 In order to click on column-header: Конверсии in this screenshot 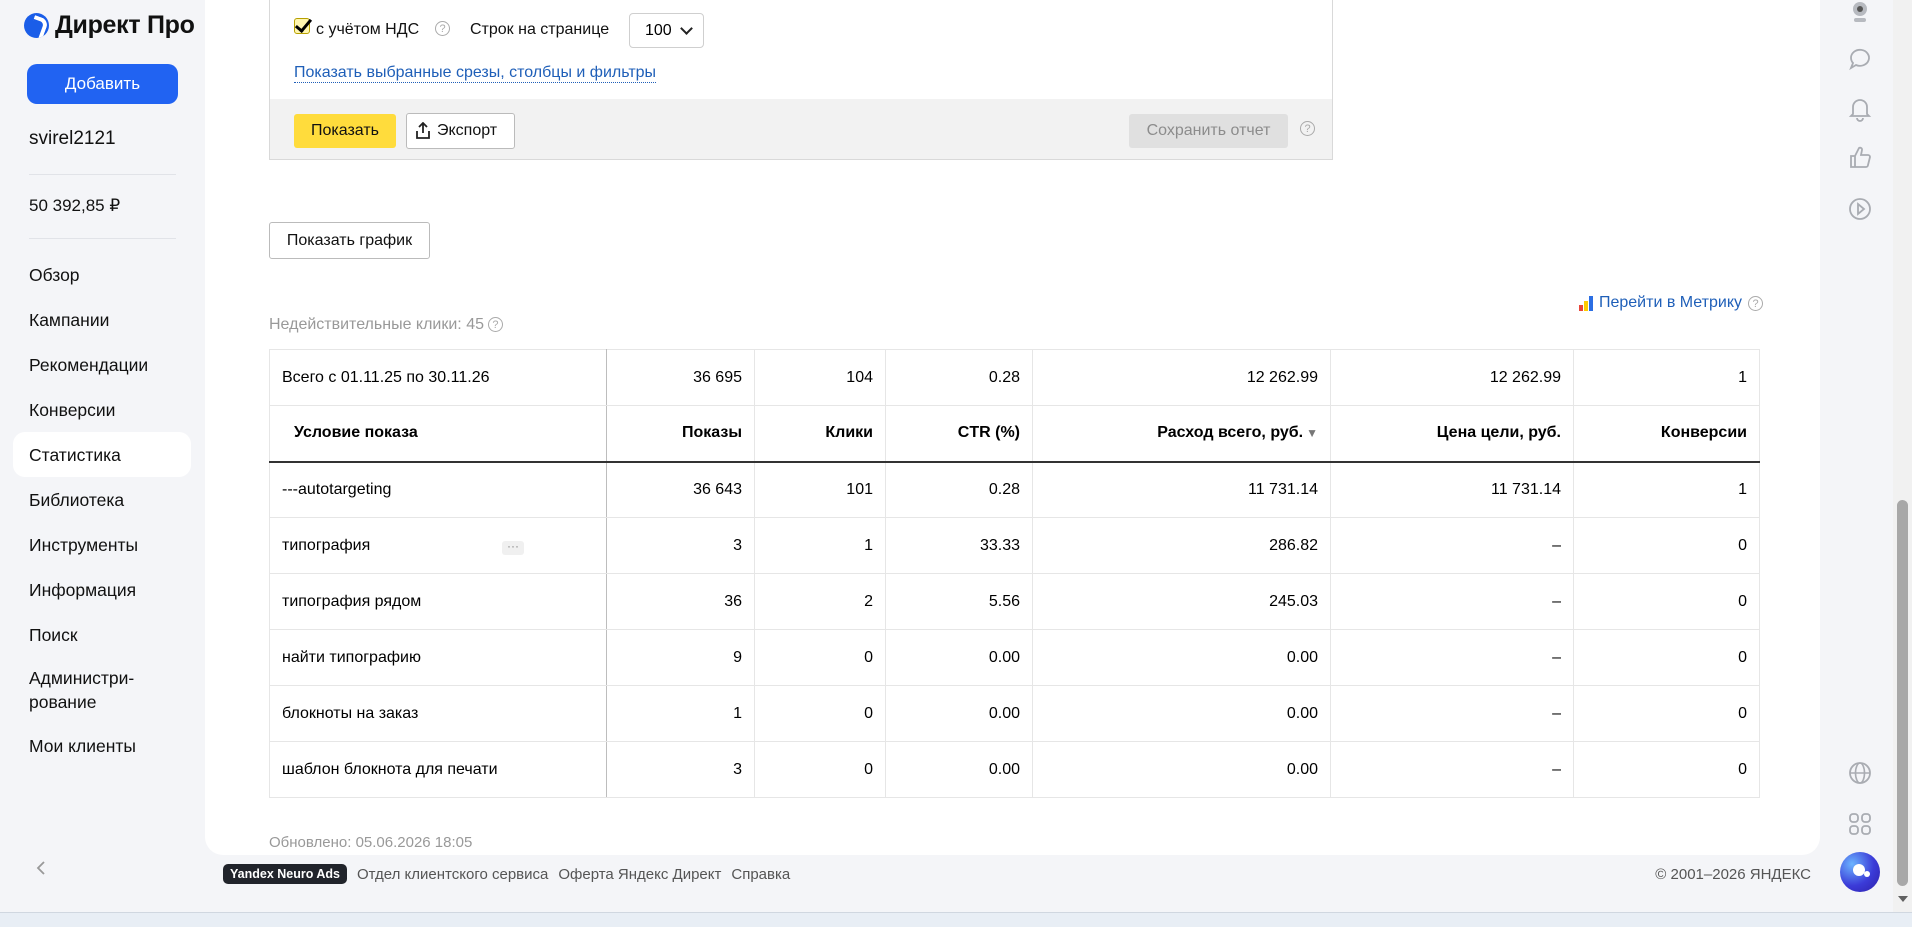, I will do `click(1666, 434)`.